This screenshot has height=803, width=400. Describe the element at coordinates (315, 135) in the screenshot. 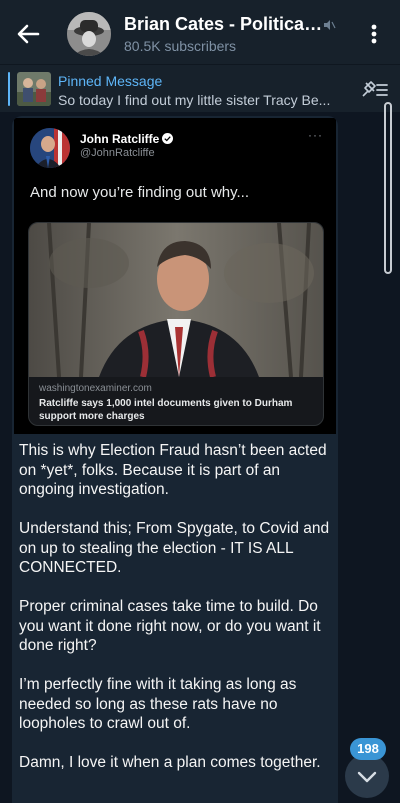

I see `tweet-more-icon: ···` at that location.